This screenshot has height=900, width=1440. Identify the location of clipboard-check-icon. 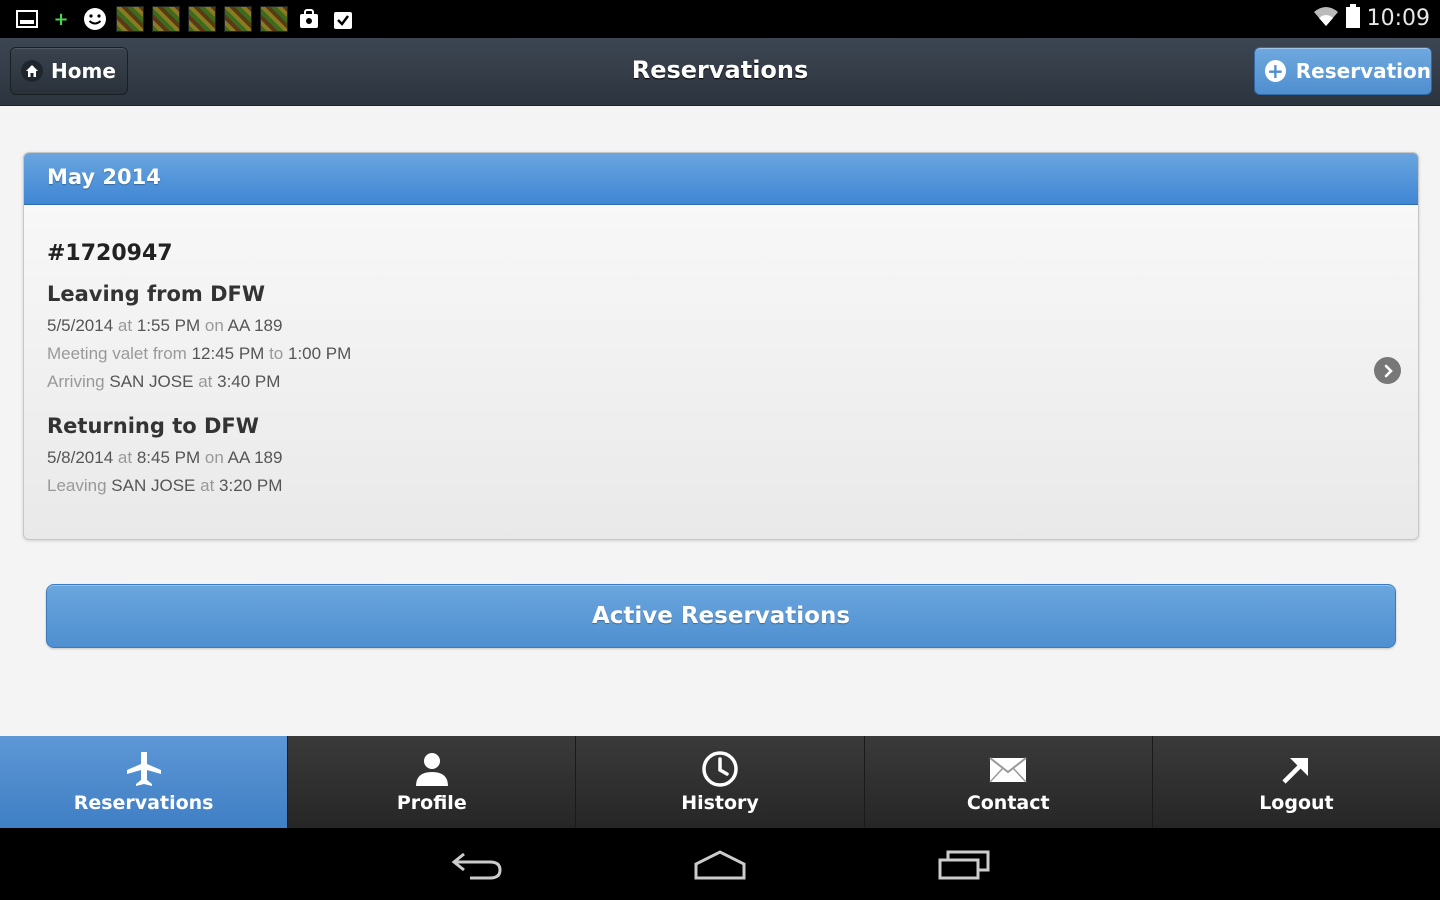
(343, 19).